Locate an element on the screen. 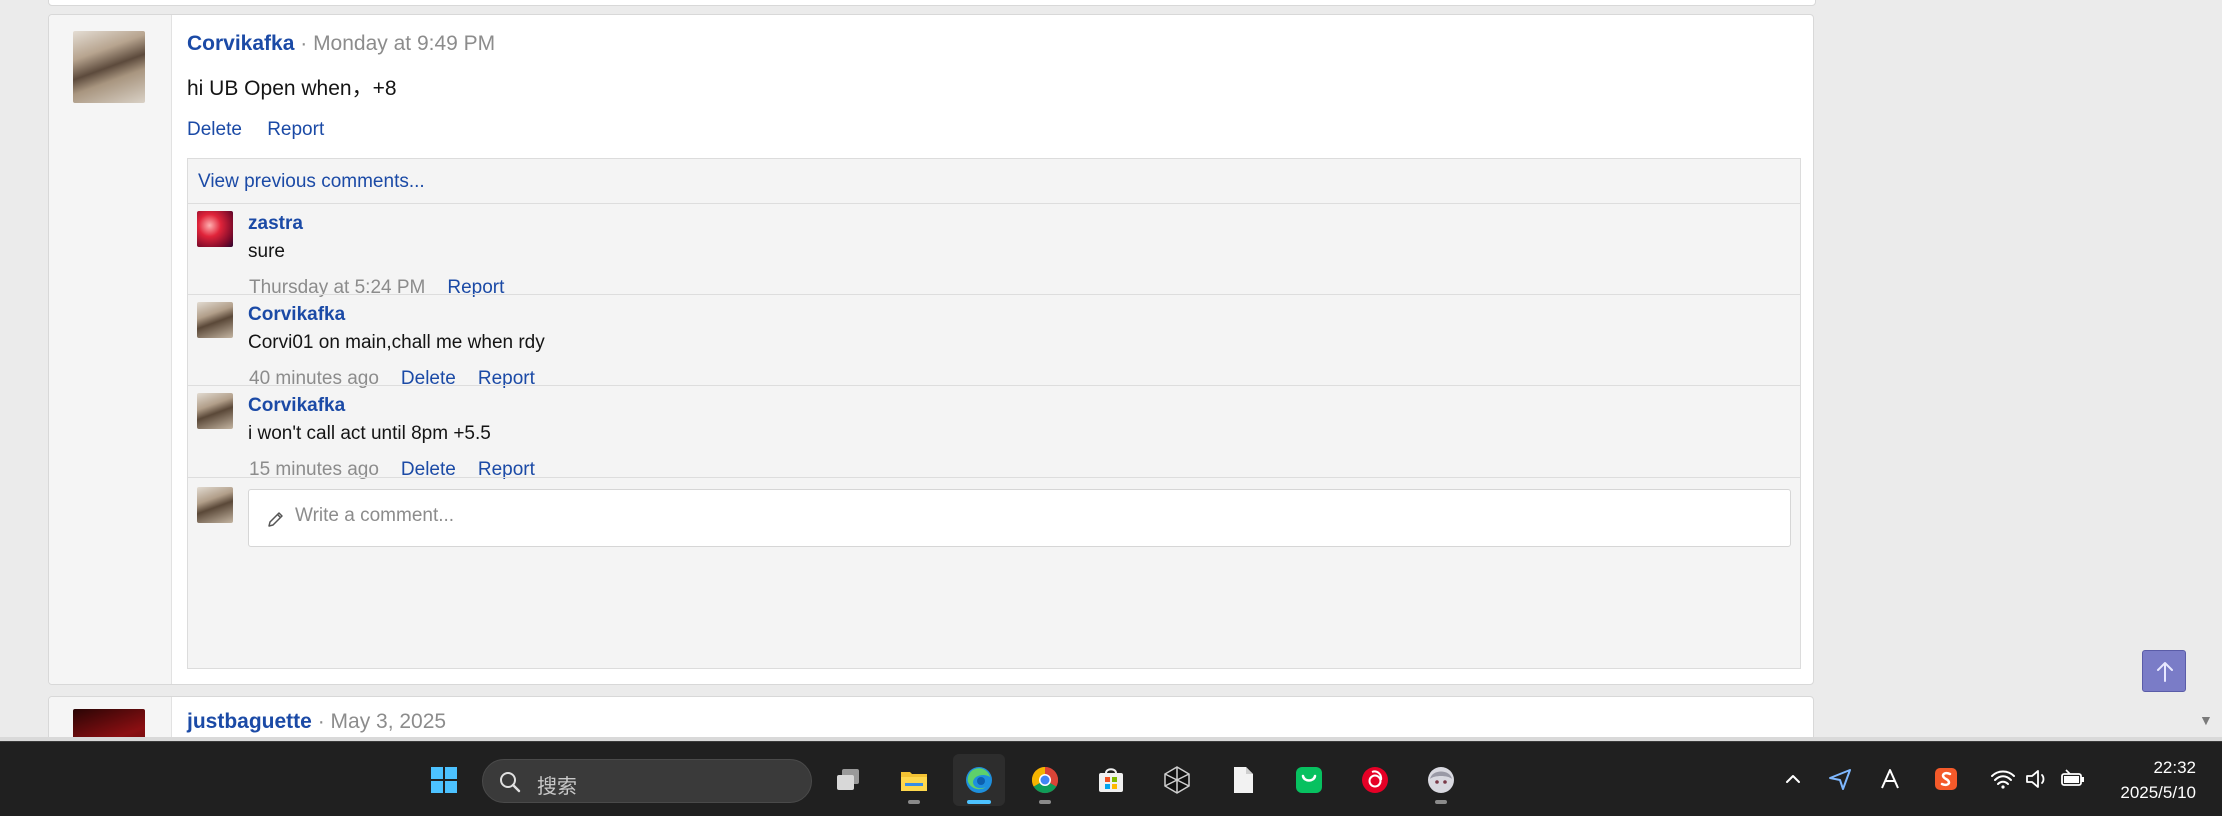 Image resolution: width=2222 pixels, height=816 pixels. sogou-icon is located at coordinates (1946, 779).